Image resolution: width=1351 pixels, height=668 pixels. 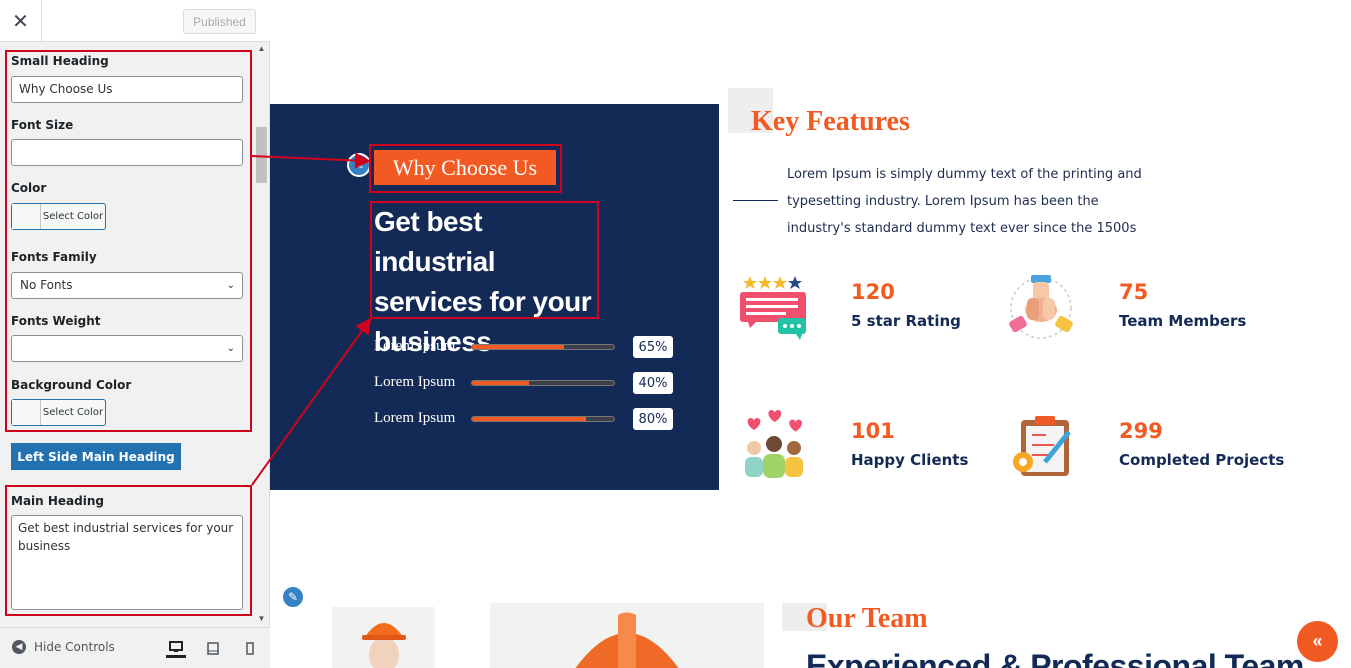 I want to click on back-to-top-button: «, so click(x=1317, y=641).